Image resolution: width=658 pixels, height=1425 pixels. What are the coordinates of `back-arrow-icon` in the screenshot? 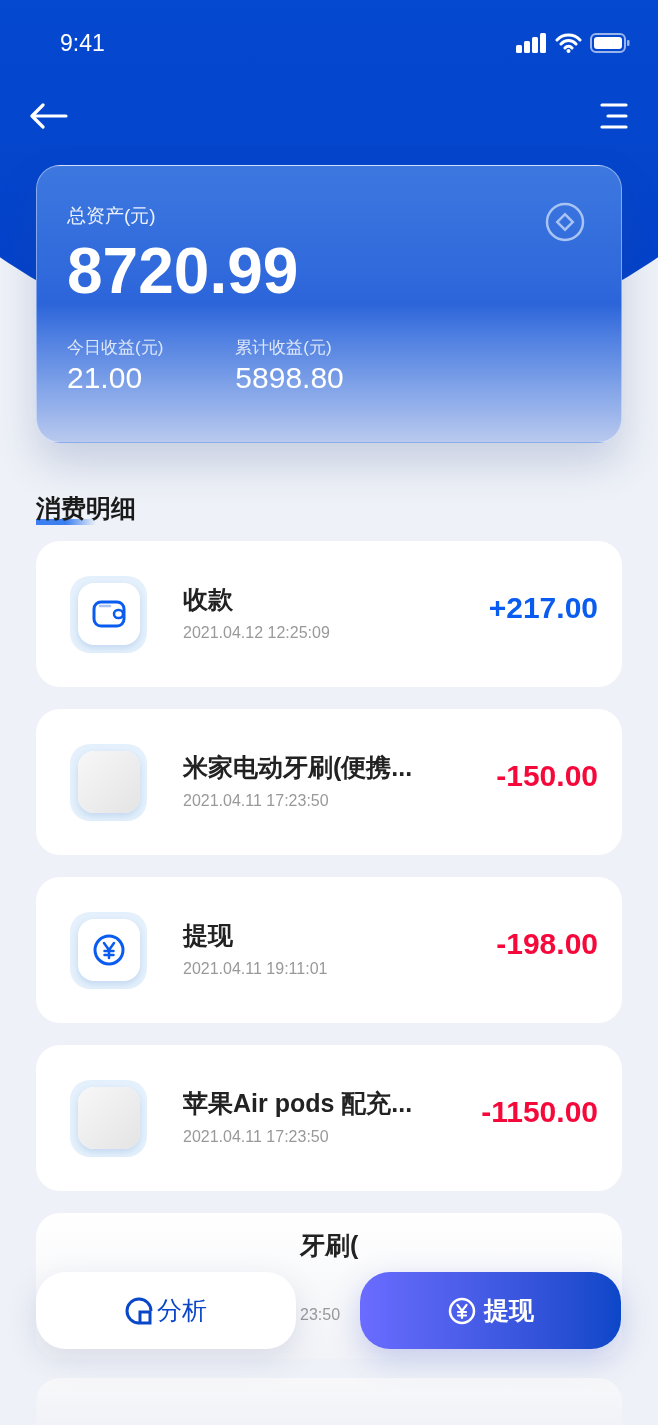 It's located at (49, 116).